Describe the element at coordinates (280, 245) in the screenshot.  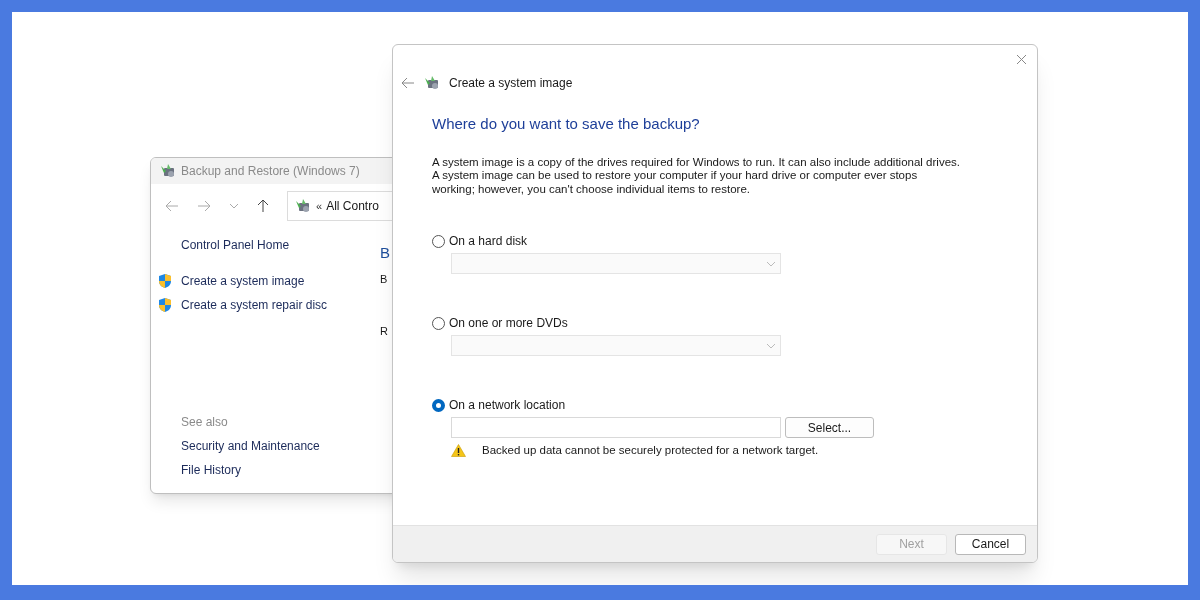
I see `control-panel-home-link: Control Panel Home` at that location.